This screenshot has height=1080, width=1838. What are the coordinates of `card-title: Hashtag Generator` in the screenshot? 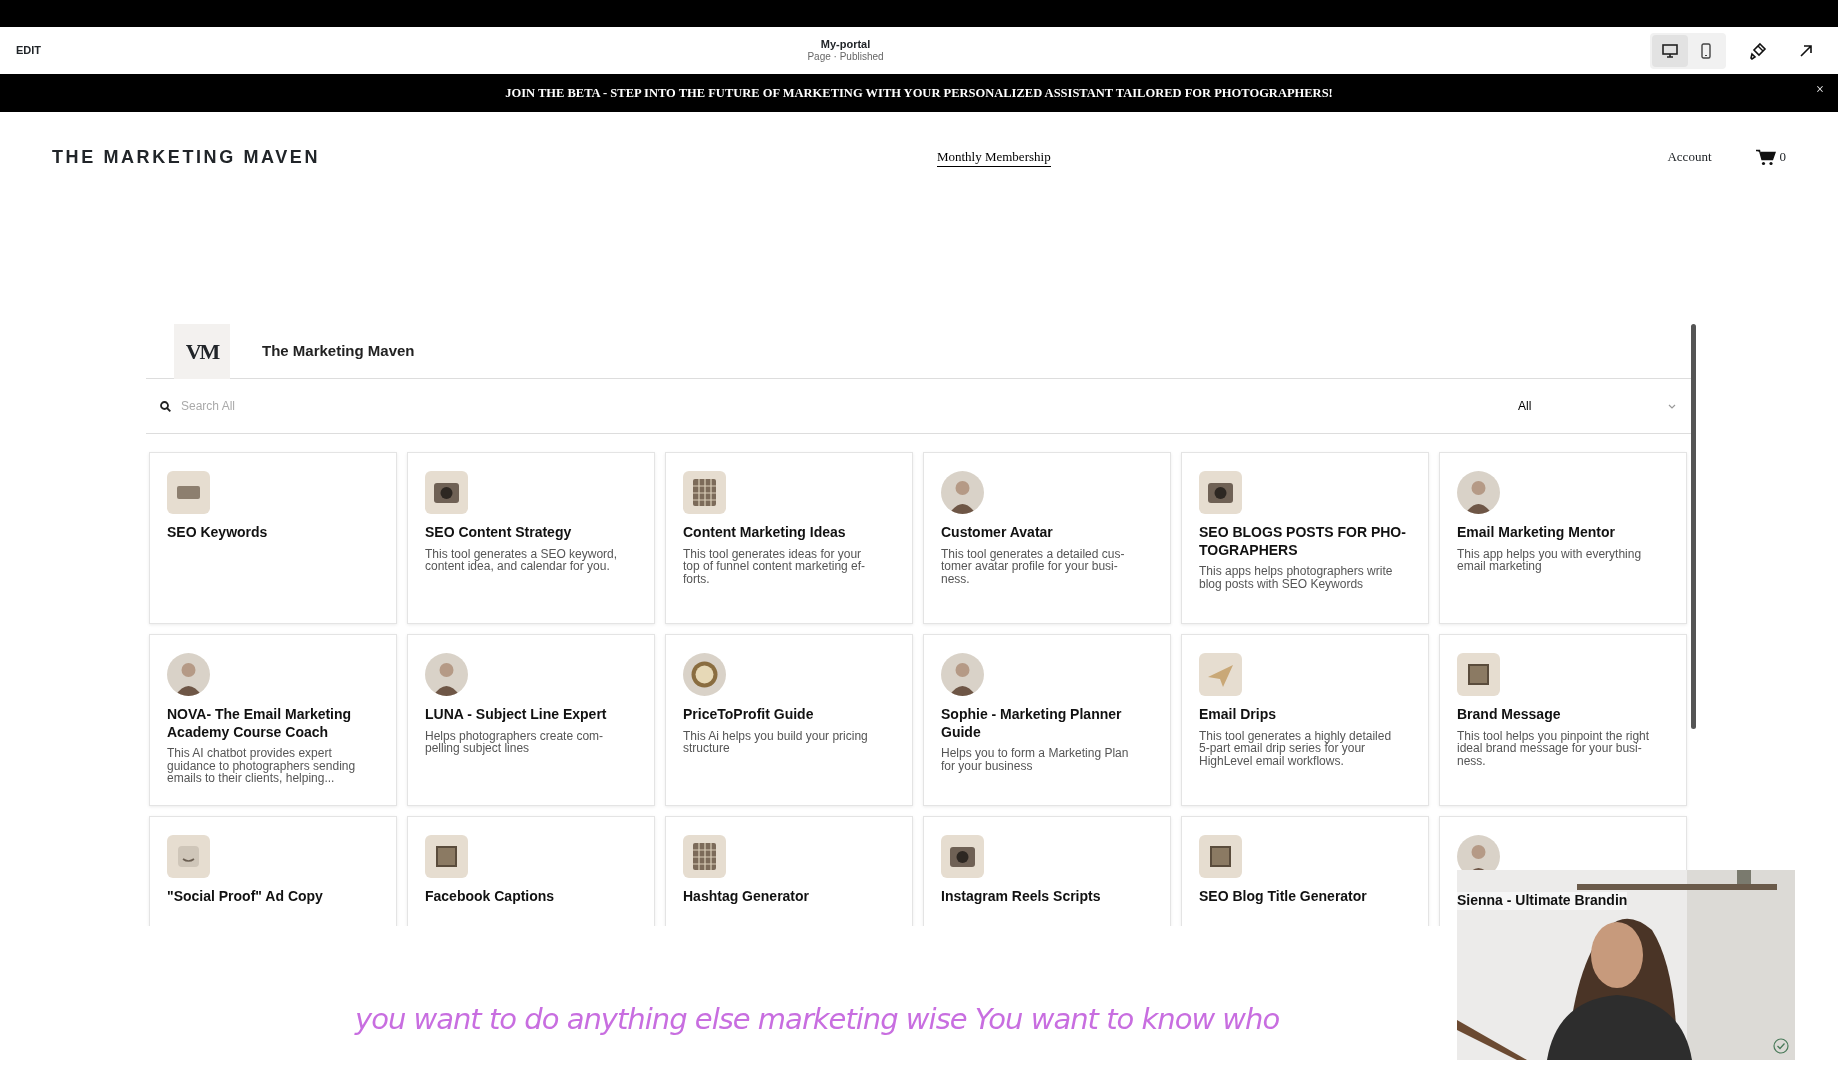 It's located at (747, 897).